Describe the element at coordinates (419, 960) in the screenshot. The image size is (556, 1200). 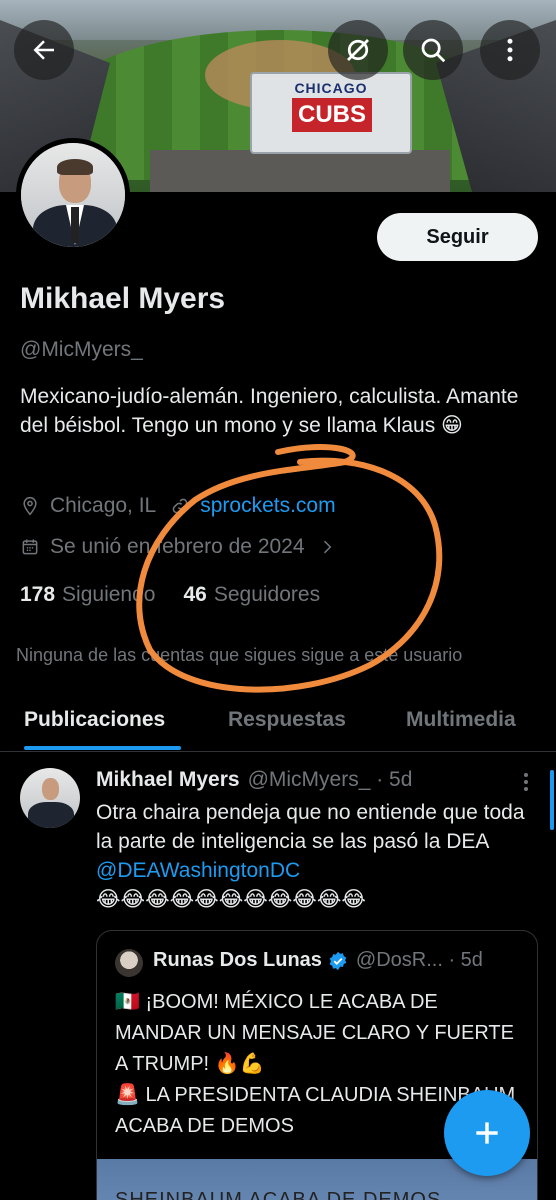
I see `quoted-post-meta: @DosR... · 5d` at that location.